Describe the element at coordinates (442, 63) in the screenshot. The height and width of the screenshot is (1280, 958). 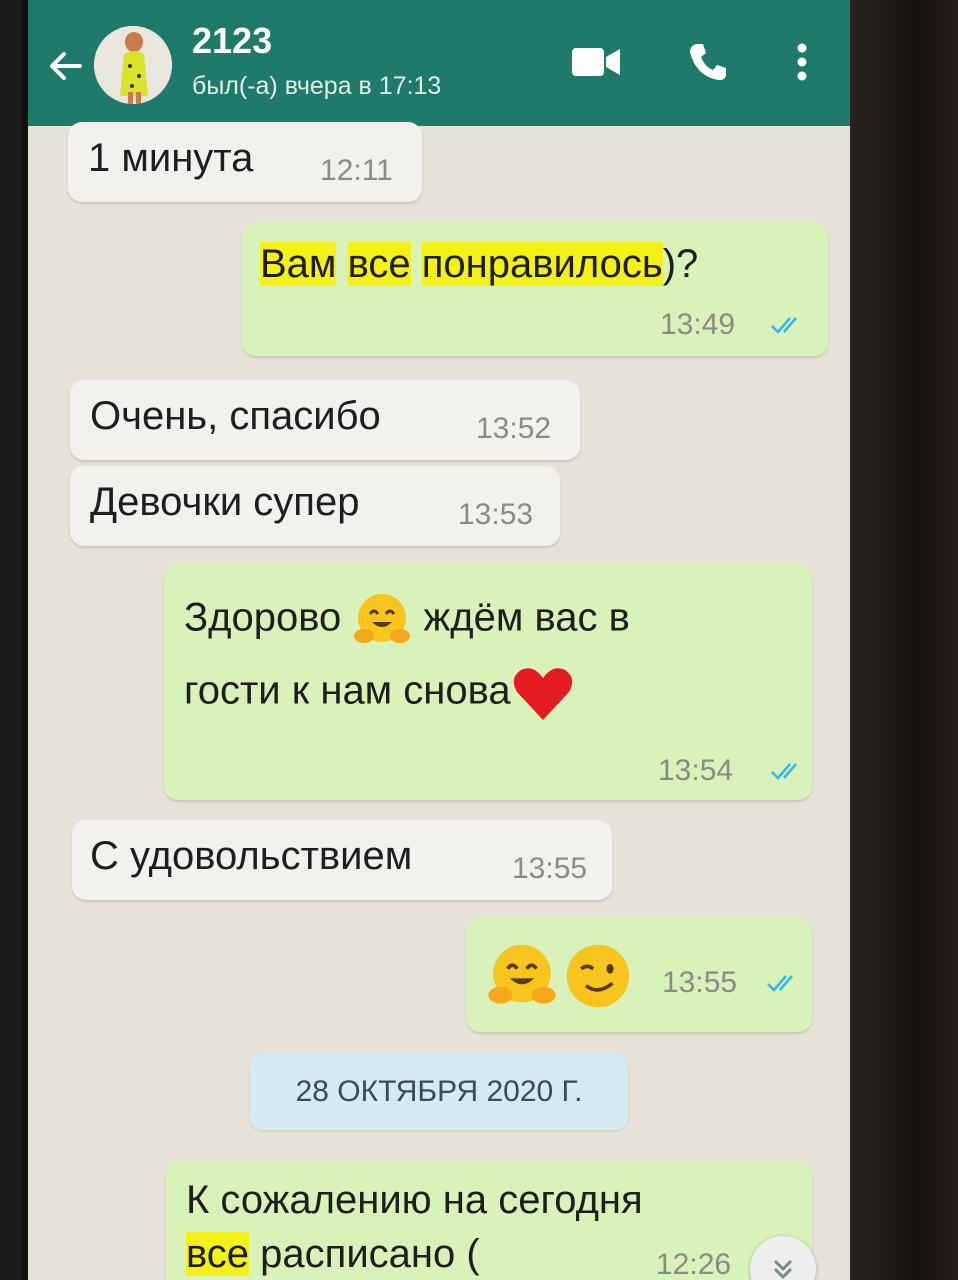
I see `chat-header: 2123 был(-а) вчера в 17:13` at that location.